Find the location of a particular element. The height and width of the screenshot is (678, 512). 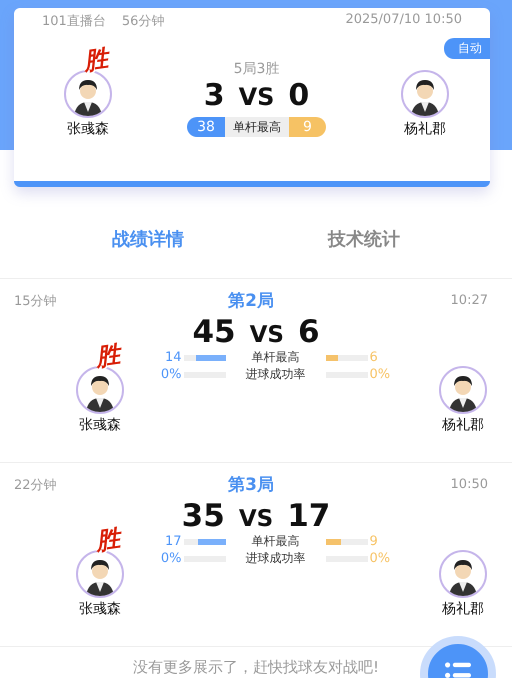

list-icon is located at coordinates (458, 670).